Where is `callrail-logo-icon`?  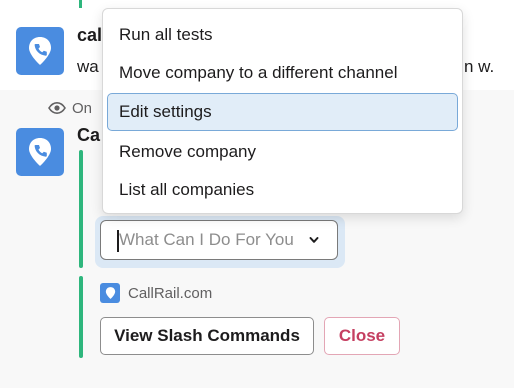
callrail-logo-icon is located at coordinates (110, 293).